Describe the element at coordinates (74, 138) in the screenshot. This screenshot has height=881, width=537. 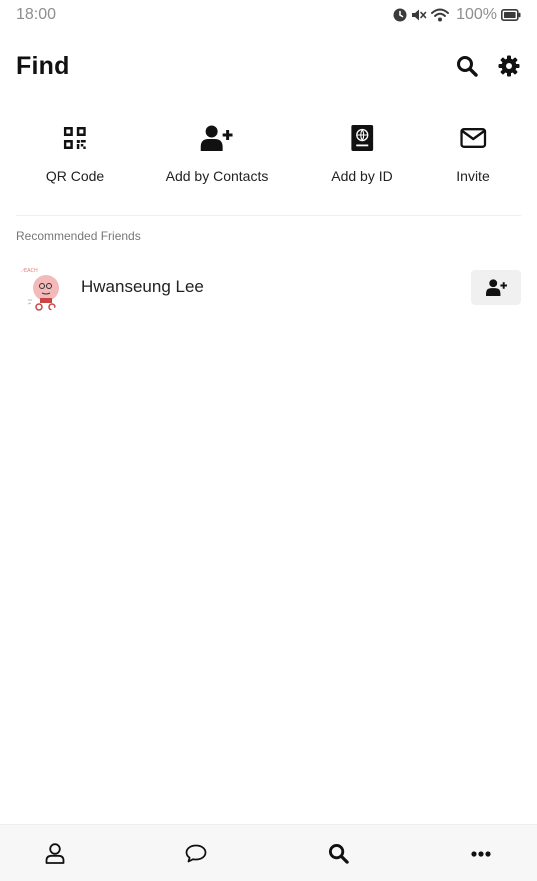
I see `qr-code-icon` at that location.